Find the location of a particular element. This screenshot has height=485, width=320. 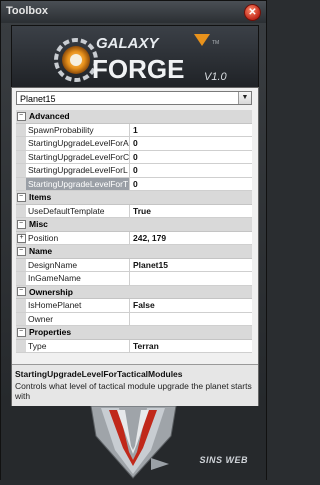

property-row: DesignName Planet15 is located at coordinates (134, 265).